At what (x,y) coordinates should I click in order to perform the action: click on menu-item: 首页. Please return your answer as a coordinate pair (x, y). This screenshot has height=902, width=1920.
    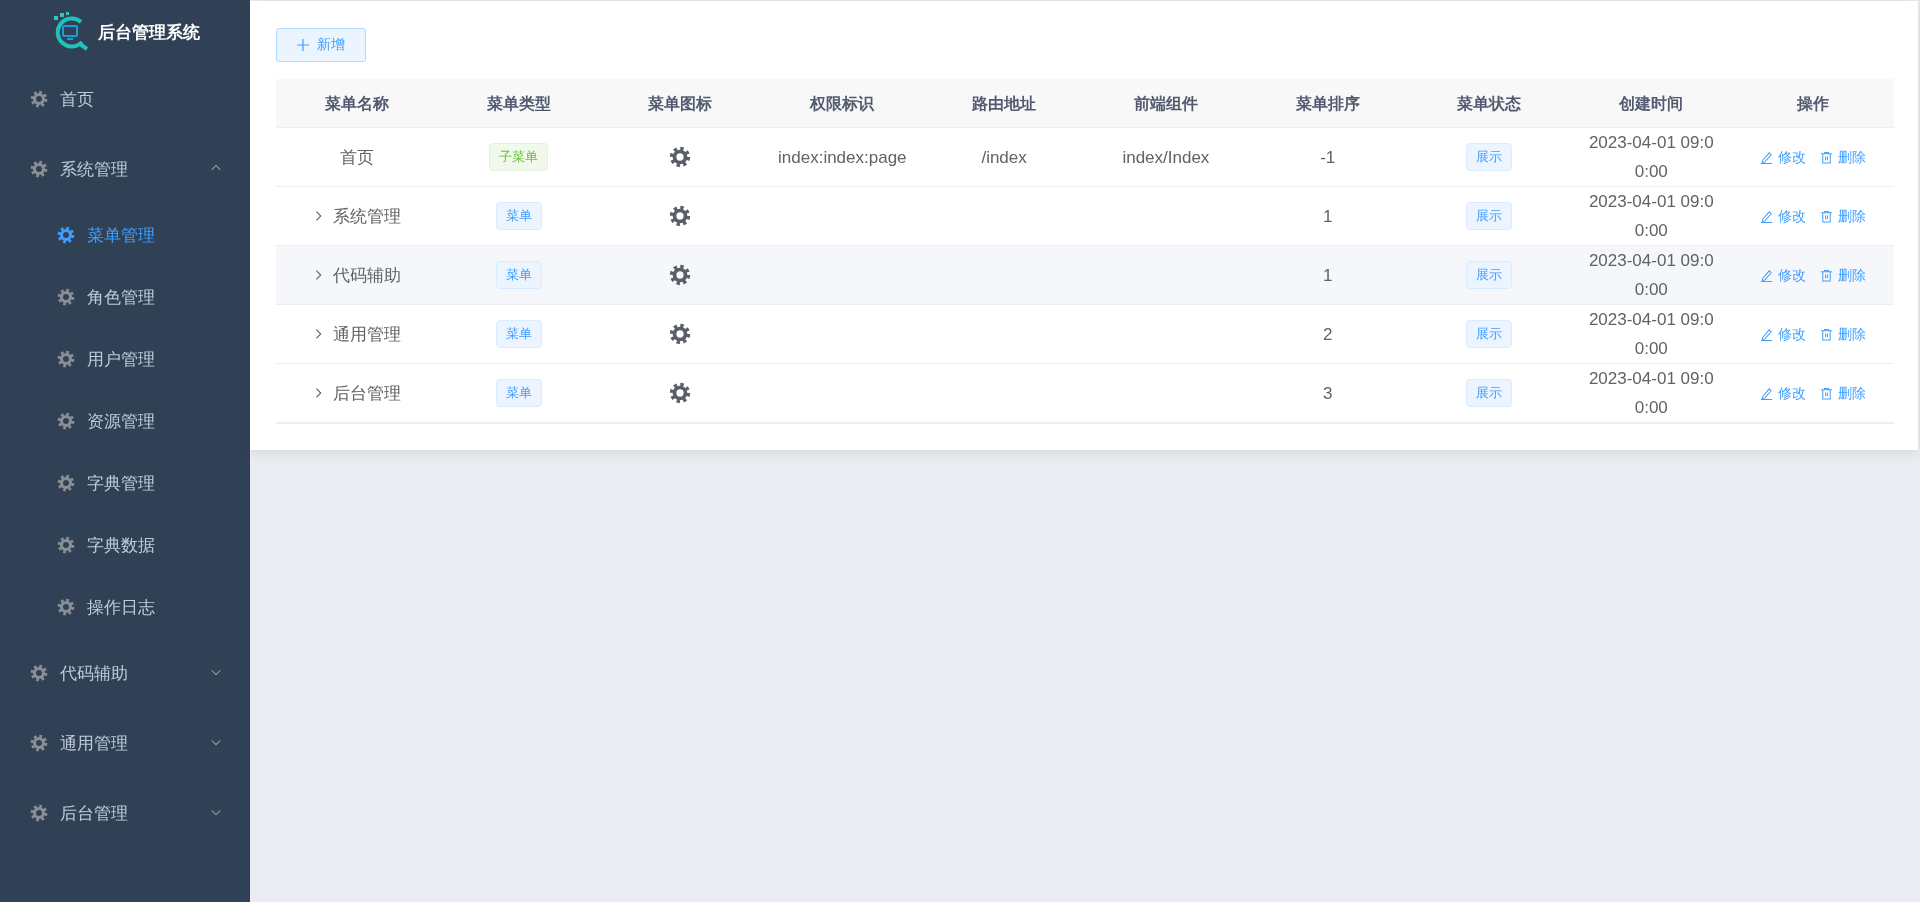
    Looking at the image, I should click on (125, 99).